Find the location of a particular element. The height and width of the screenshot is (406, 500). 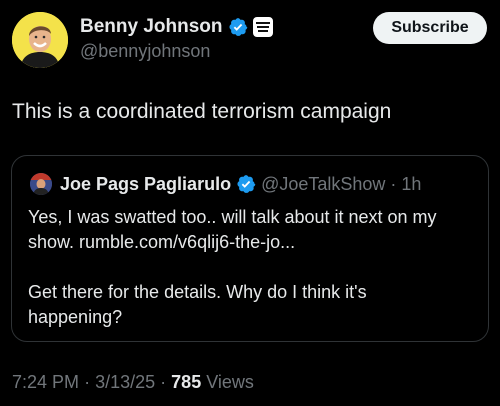

quote-avatar-portrait-icon is located at coordinates (41, 184).